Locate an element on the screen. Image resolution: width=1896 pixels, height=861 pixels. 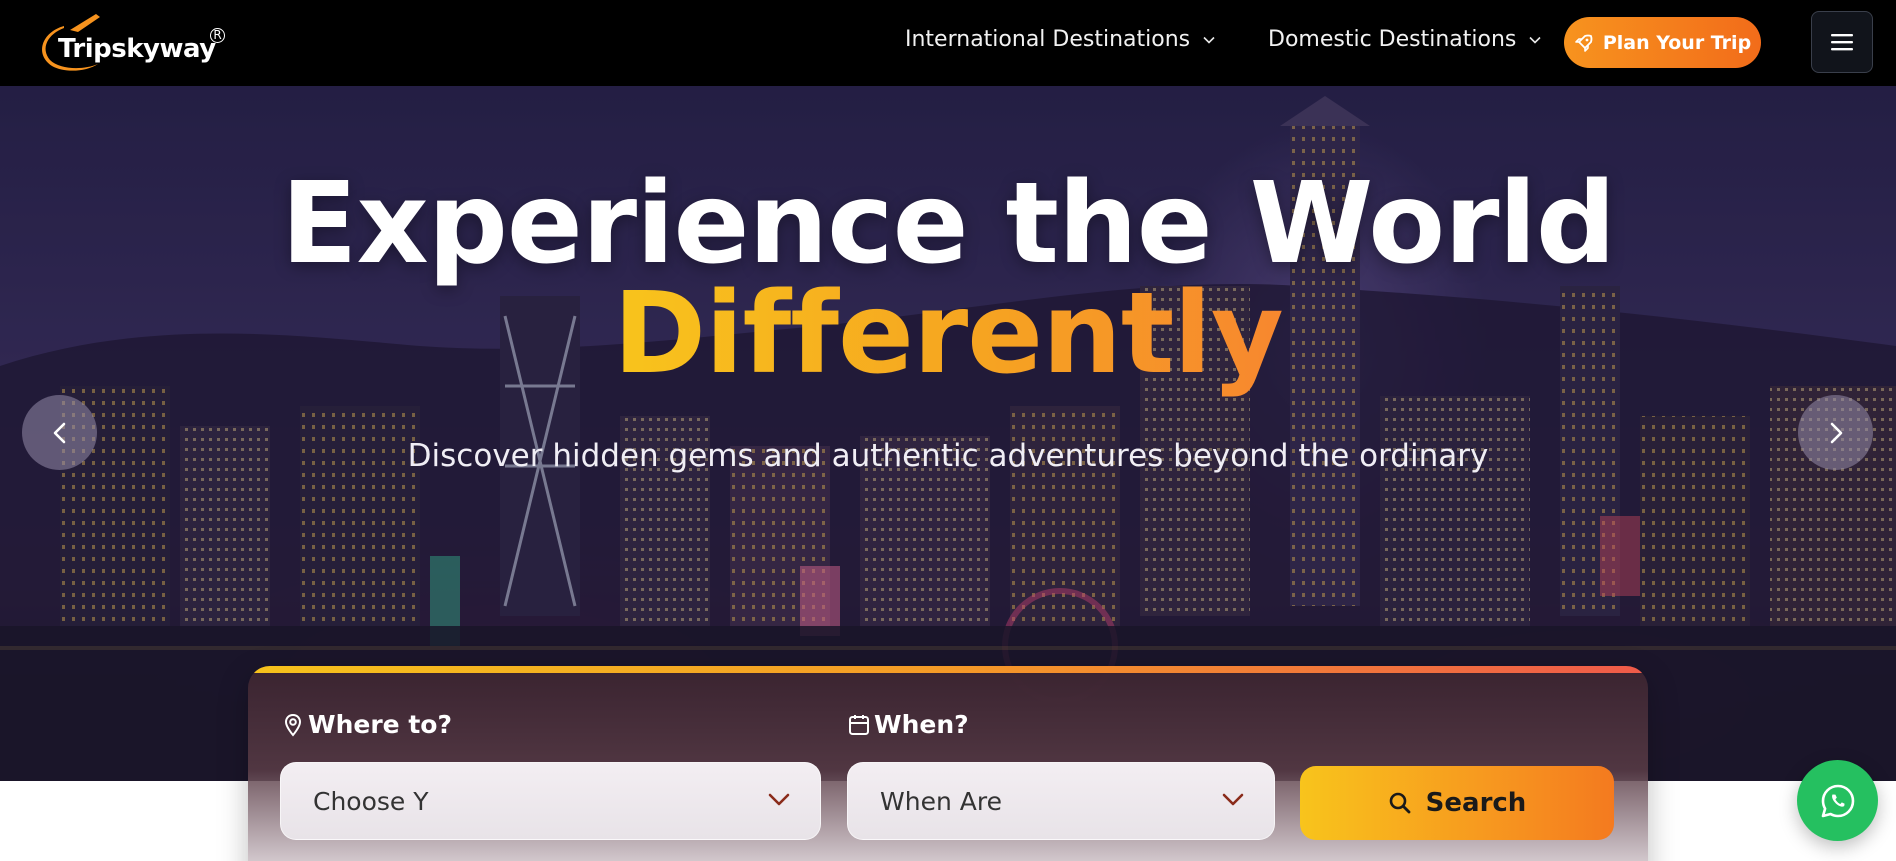
where-to-text: Where to? is located at coordinates (380, 724).